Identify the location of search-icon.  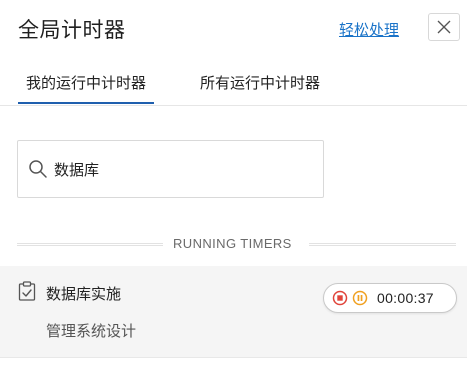
(38, 169).